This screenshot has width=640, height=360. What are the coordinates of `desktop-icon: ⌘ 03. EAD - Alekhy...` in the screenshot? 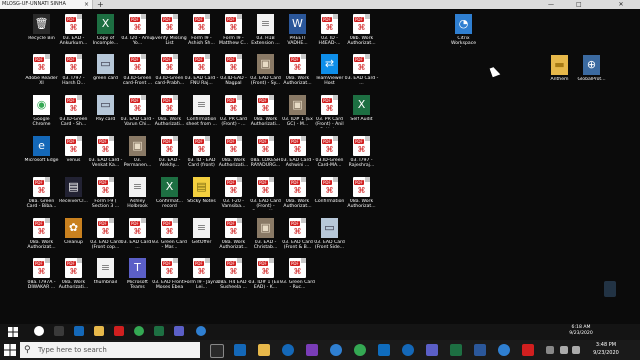 It's located at (169, 157).